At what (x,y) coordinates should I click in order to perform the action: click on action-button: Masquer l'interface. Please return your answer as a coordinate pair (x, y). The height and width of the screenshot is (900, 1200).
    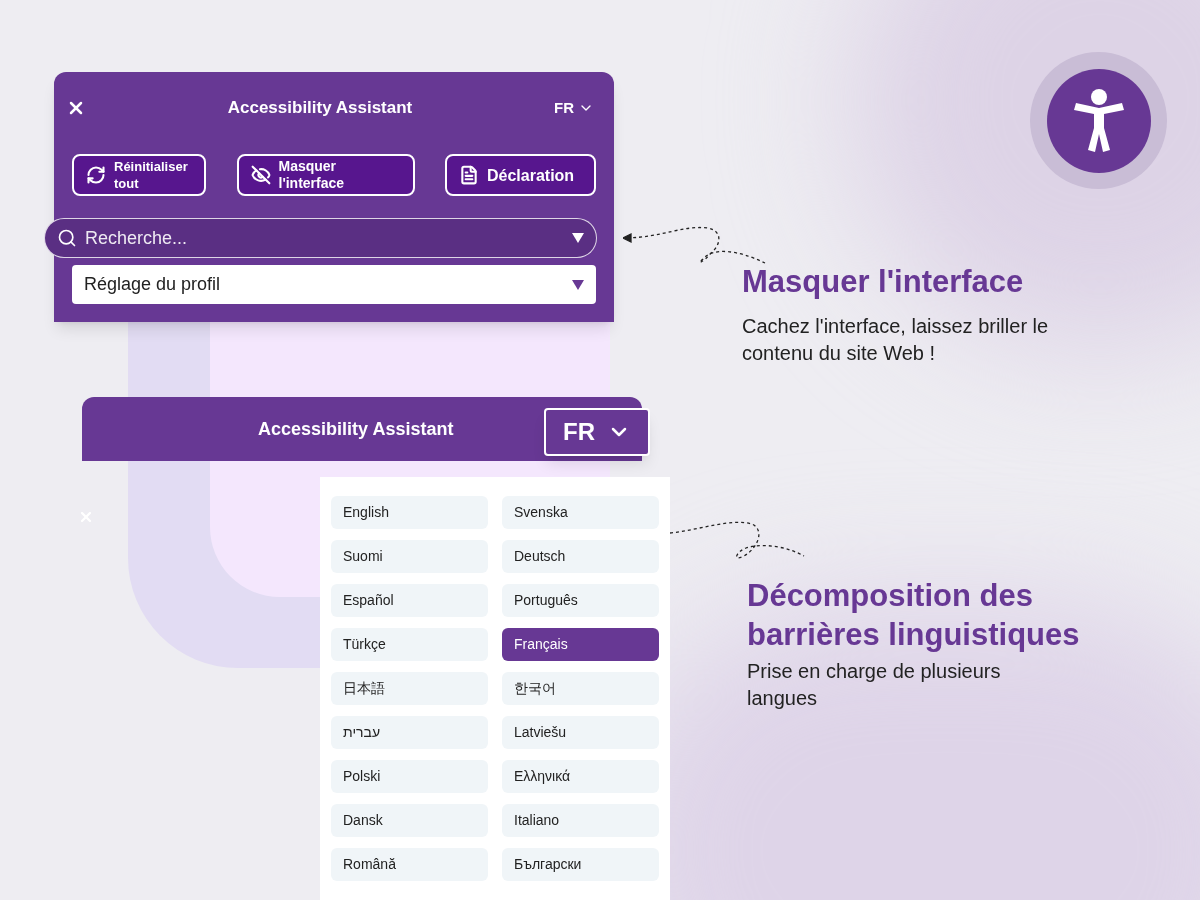
    Looking at the image, I should click on (325, 175).